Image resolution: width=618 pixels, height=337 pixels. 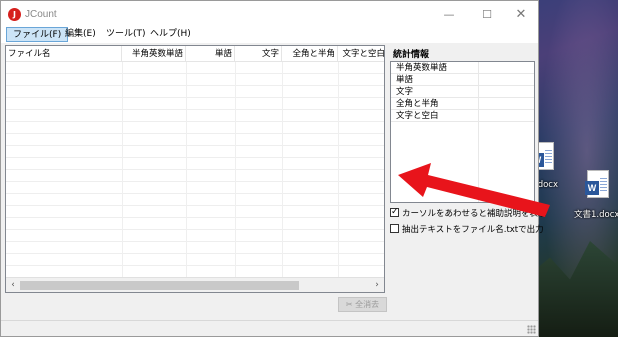 I want to click on stats-row: 文字, so click(x=462, y=92).